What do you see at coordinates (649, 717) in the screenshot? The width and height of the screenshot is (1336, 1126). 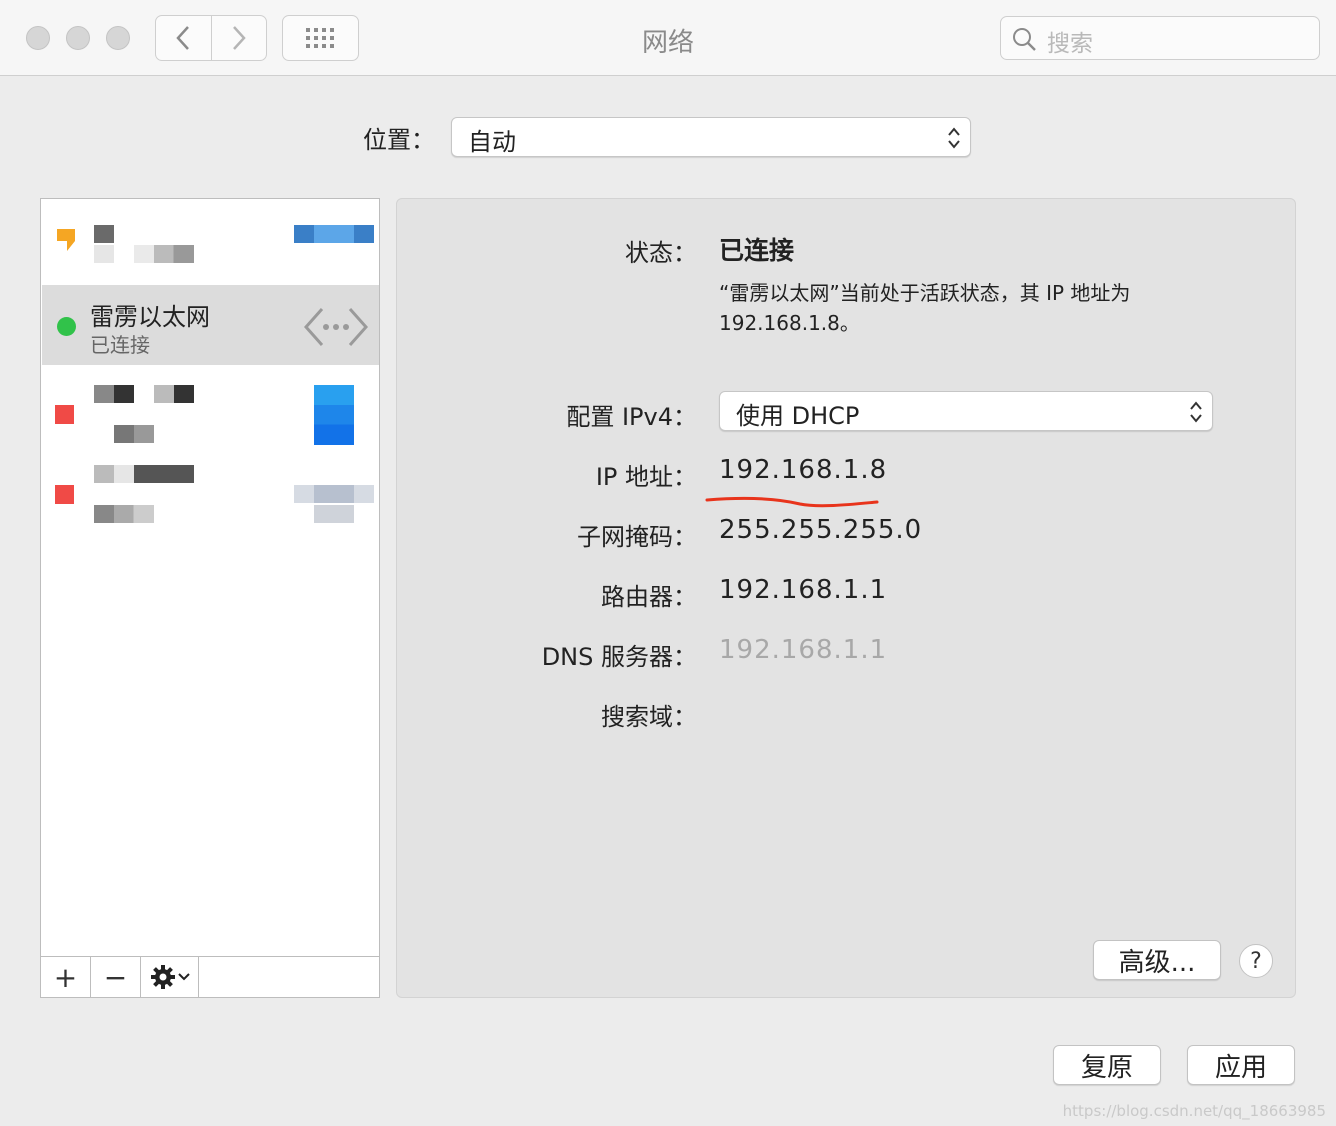 I see `search-domain-label: 搜索域：` at bounding box center [649, 717].